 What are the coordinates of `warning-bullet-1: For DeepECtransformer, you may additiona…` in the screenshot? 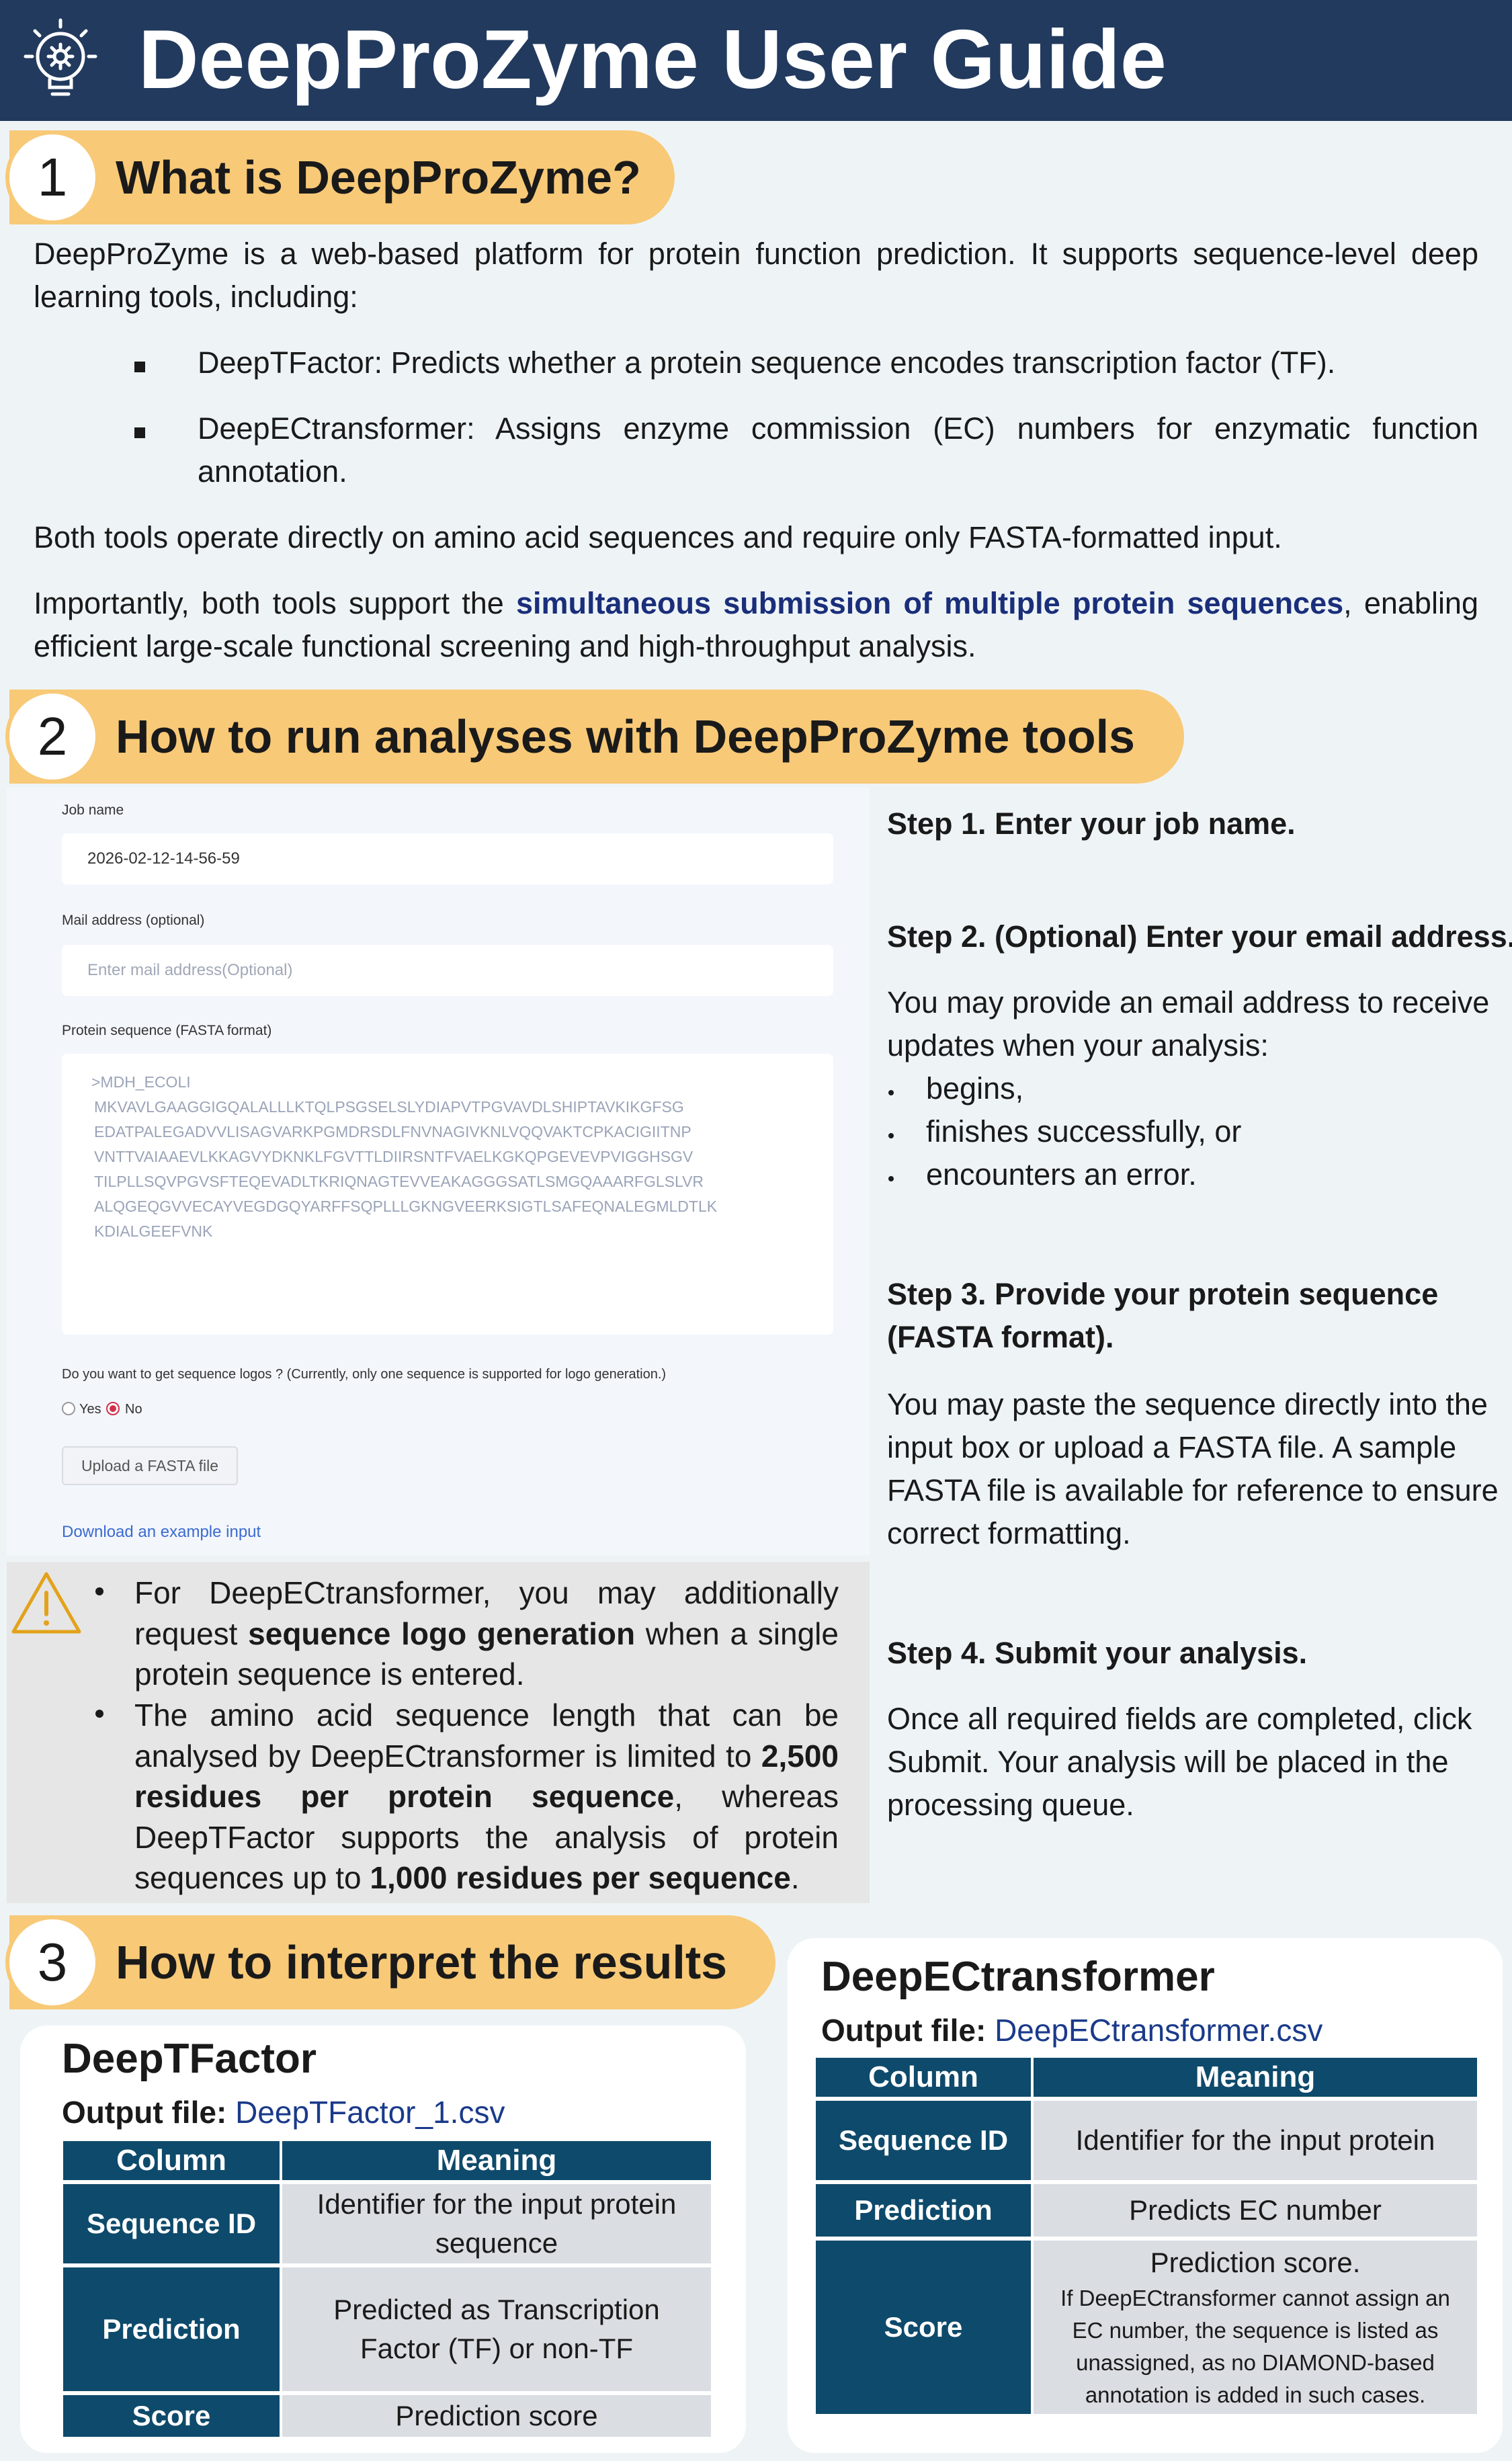 It's located at (487, 1633).